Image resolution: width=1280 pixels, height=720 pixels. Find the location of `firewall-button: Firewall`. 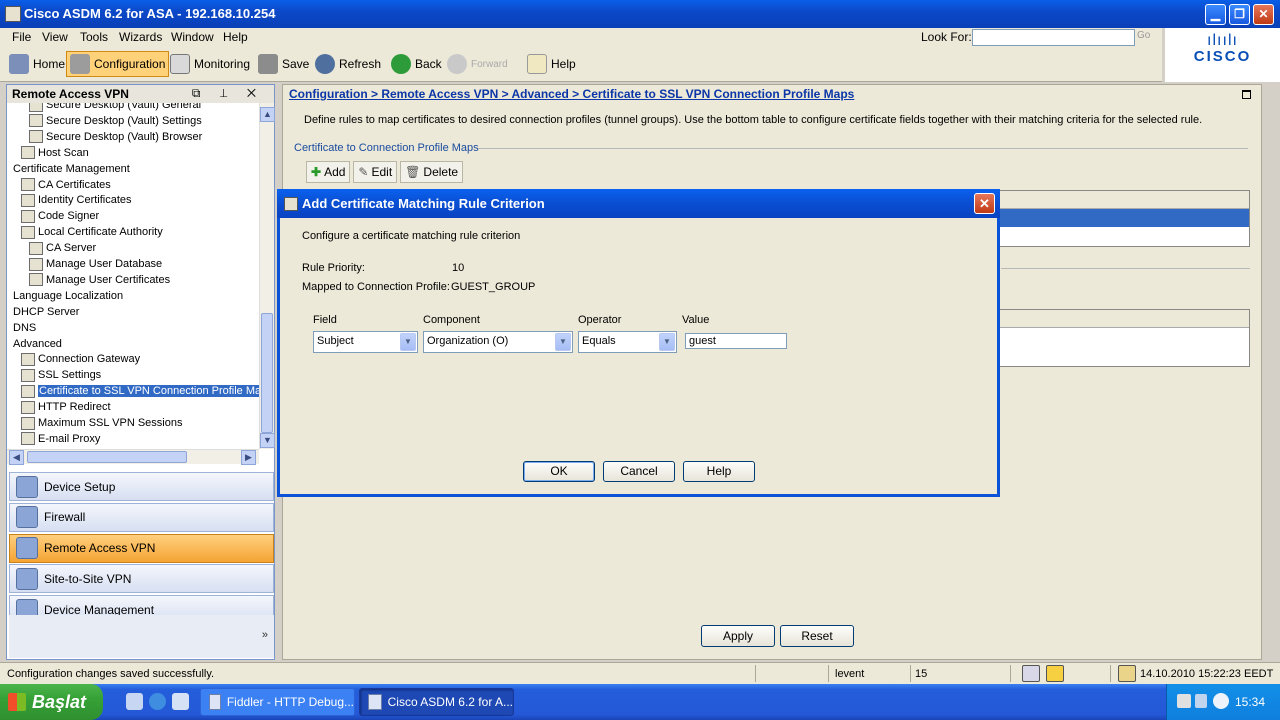

firewall-button: Firewall is located at coordinates (141, 517).